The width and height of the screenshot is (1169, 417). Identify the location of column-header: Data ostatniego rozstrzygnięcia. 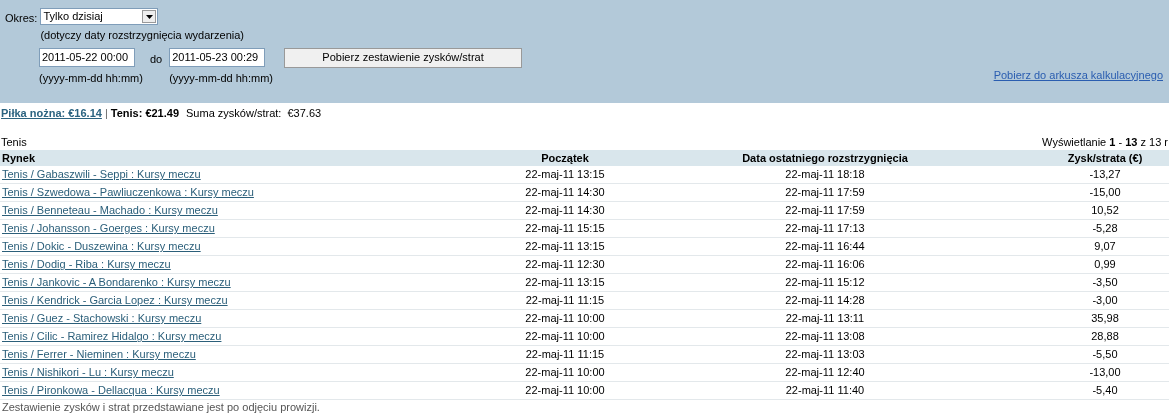
(825, 158).